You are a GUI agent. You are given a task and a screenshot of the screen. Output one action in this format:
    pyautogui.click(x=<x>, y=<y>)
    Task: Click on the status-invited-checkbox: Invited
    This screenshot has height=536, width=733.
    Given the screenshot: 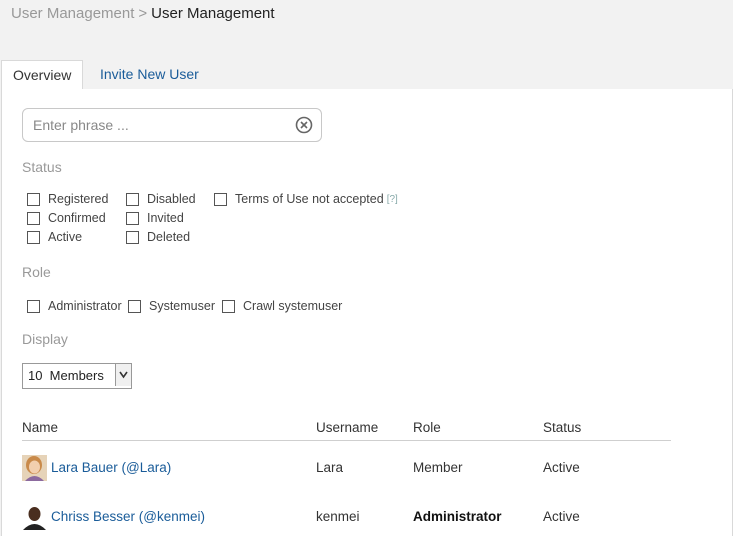 What is the action you would take?
    pyautogui.click(x=155, y=218)
    